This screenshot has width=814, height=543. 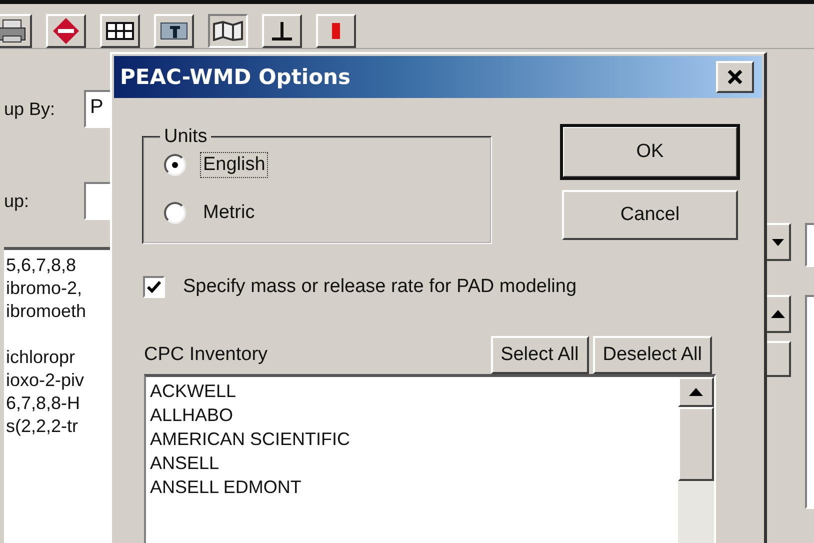 What do you see at coordinates (652, 355) in the screenshot?
I see `deselect-all-button: Deselect All` at bounding box center [652, 355].